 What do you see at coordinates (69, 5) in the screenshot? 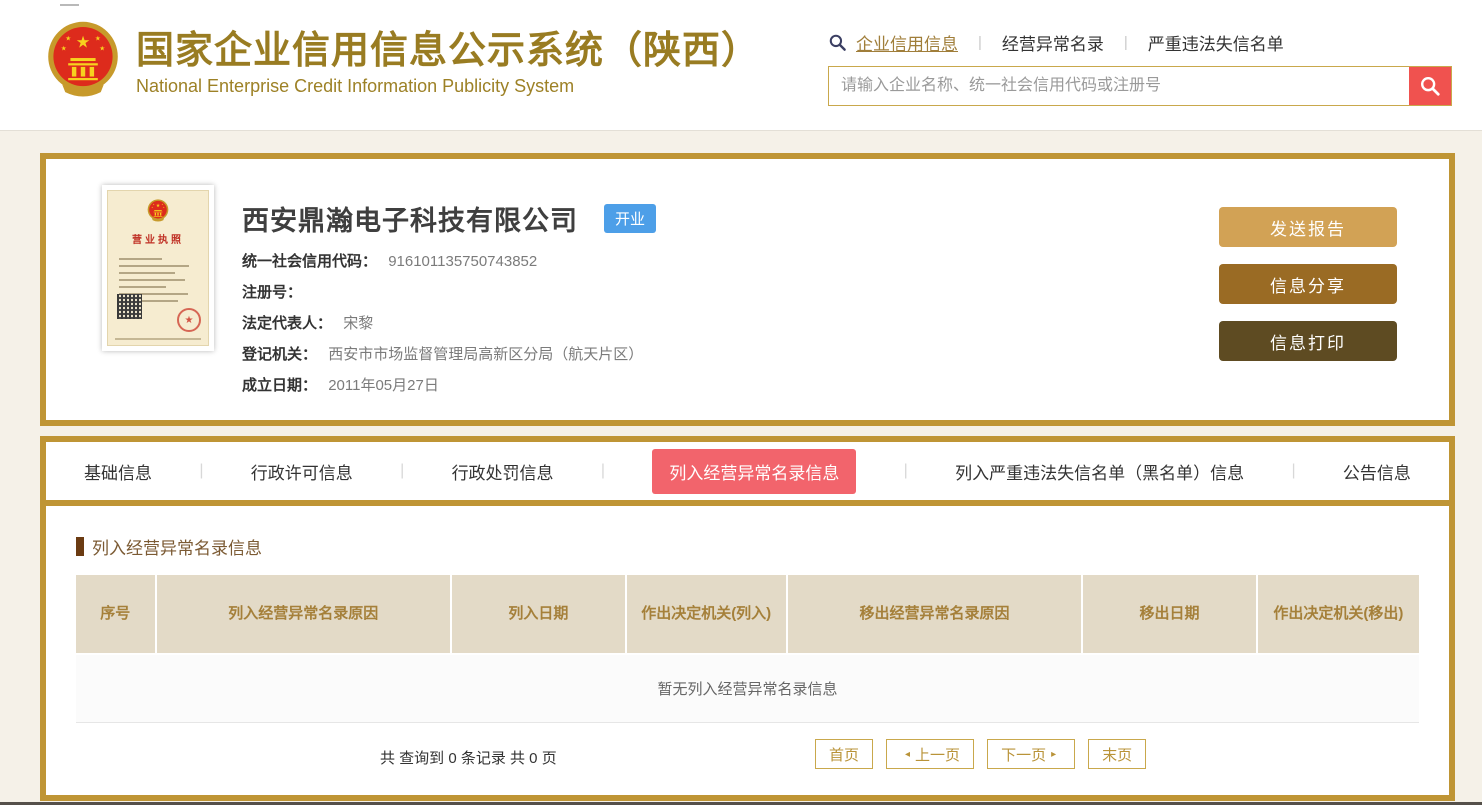
I see `artifact-dash` at bounding box center [69, 5].